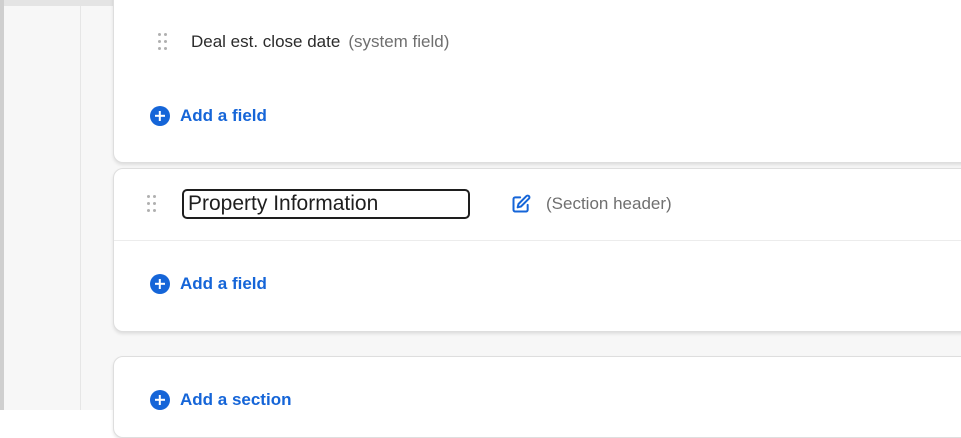  What do you see at coordinates (537, 240) in the screenshot?
I see `section-divider` at bounding box center [537, 240].